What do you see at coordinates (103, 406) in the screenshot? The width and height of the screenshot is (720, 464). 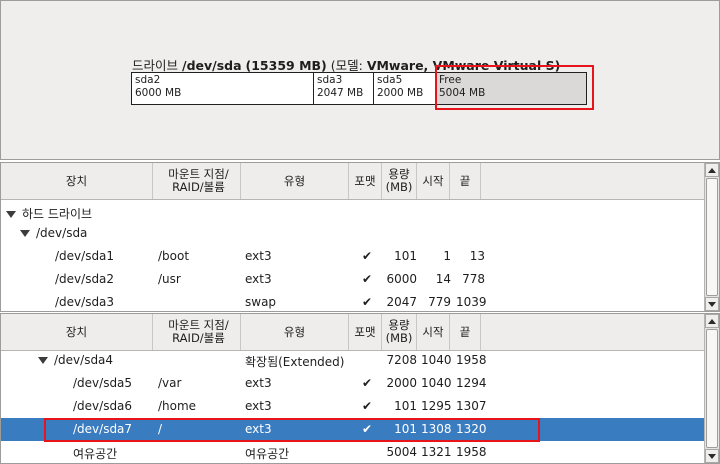 I see `cell-device: /dev/sda6` at bounding box center [103, 406].